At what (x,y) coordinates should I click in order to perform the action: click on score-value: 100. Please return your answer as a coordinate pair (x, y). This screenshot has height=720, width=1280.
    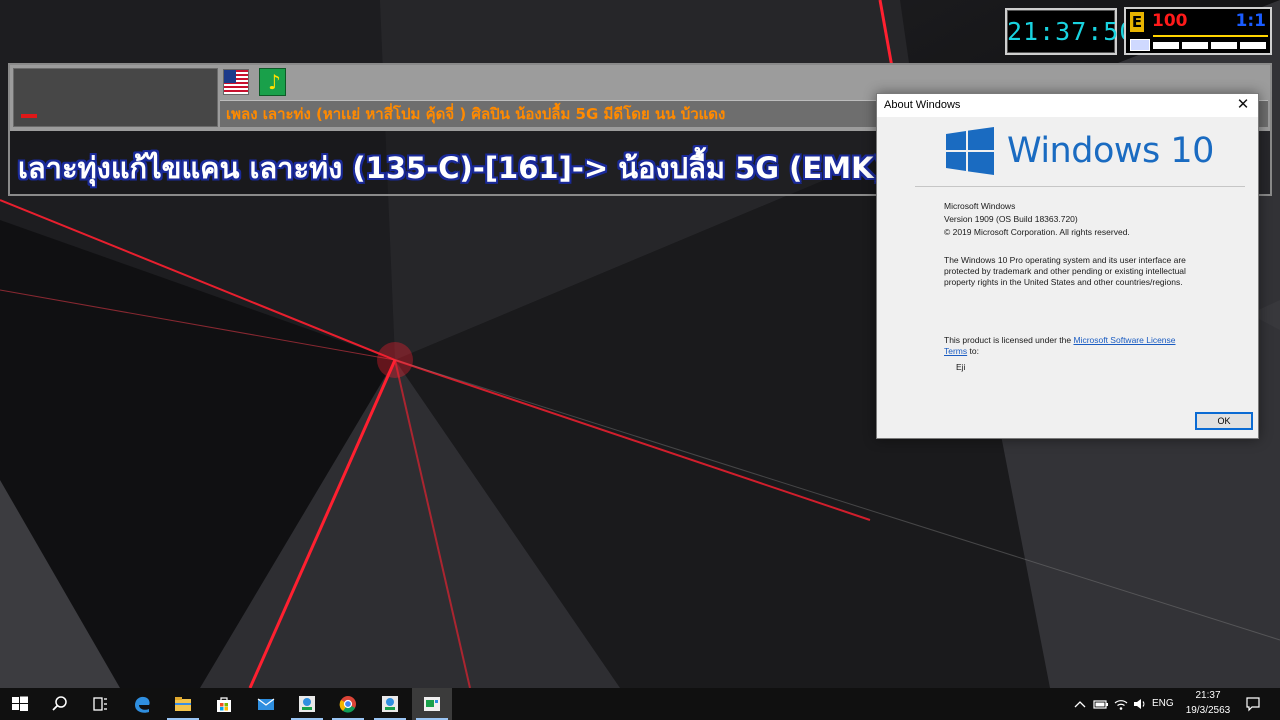
    Looking at the image, I should click on (1170, 21).